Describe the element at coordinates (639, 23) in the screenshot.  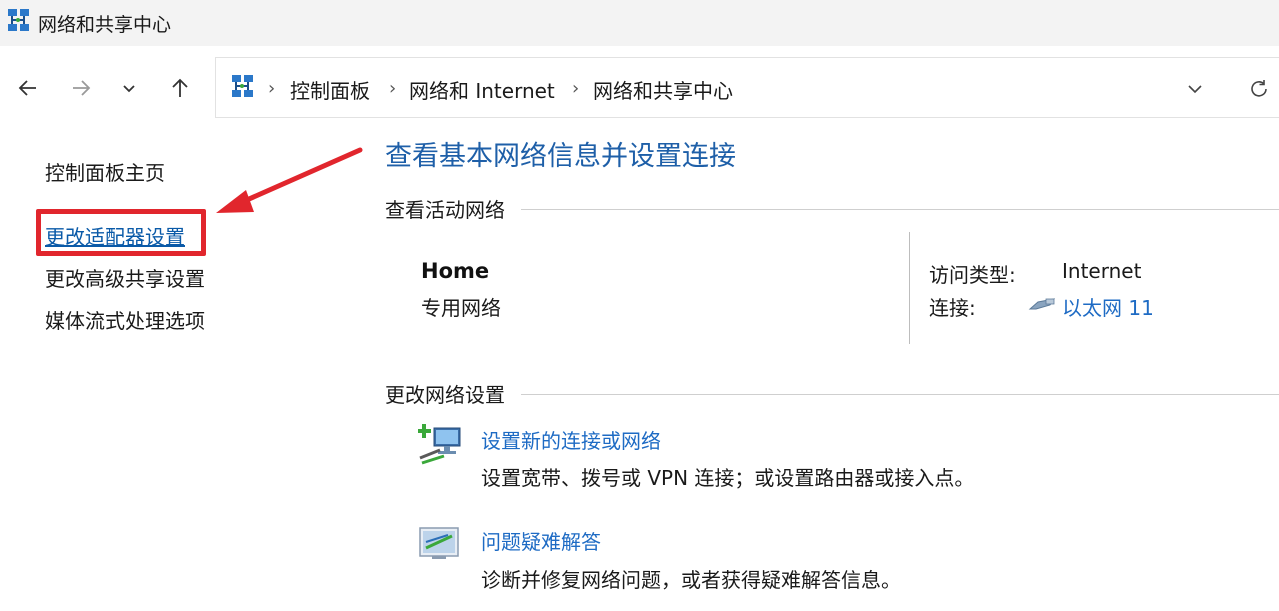
I see `title-bar: 网络和共享中心` at that location.